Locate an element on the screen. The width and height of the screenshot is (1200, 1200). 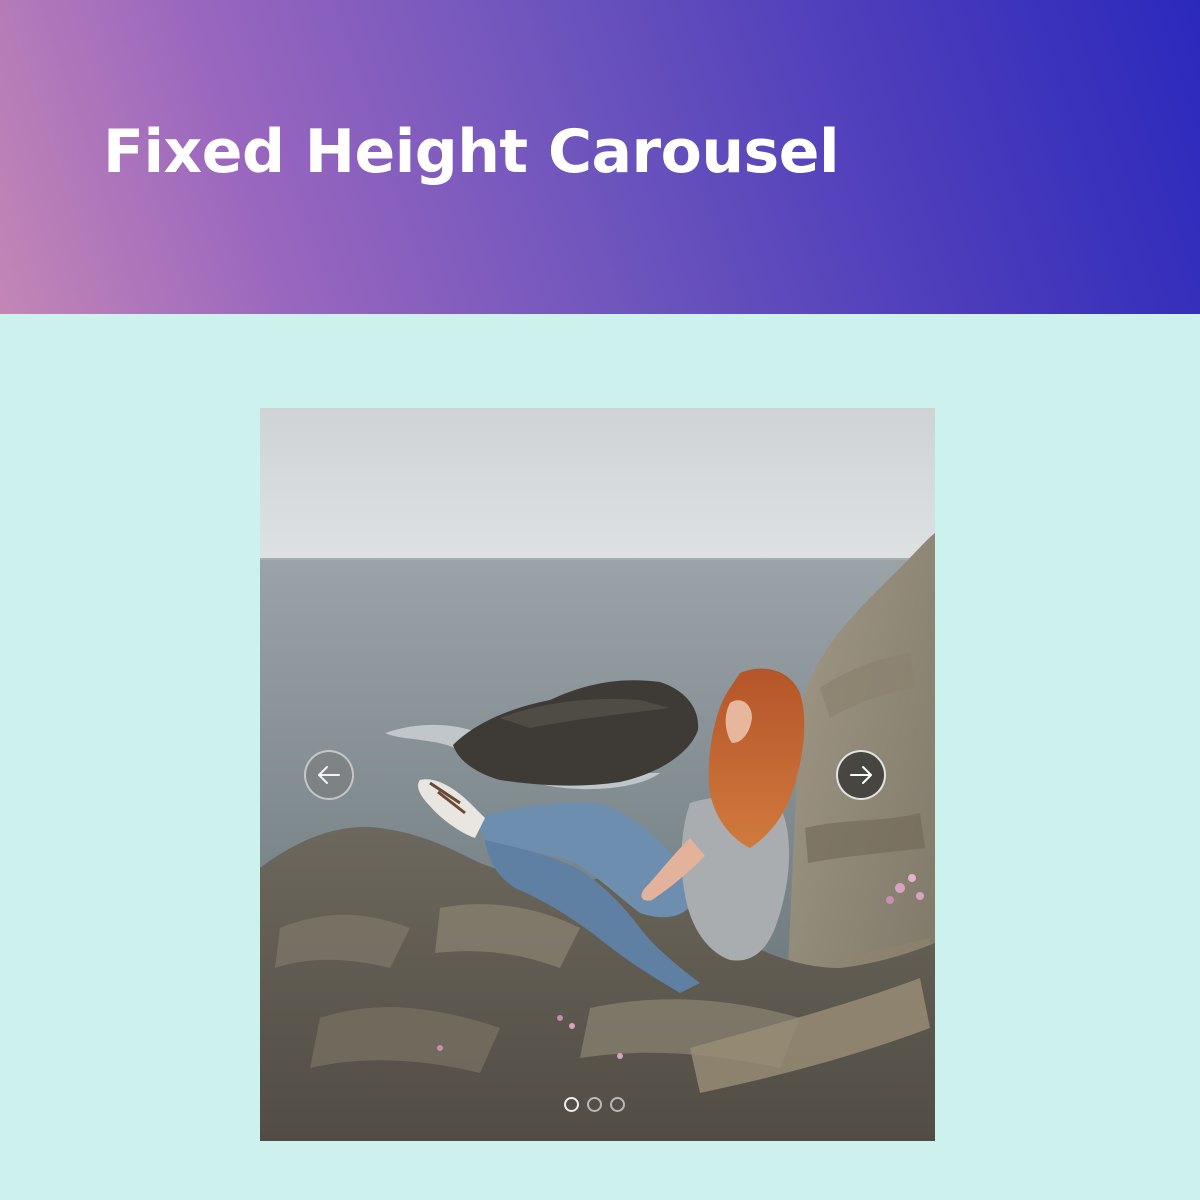
carousel-pagination is located at coordinates (594, 1105).